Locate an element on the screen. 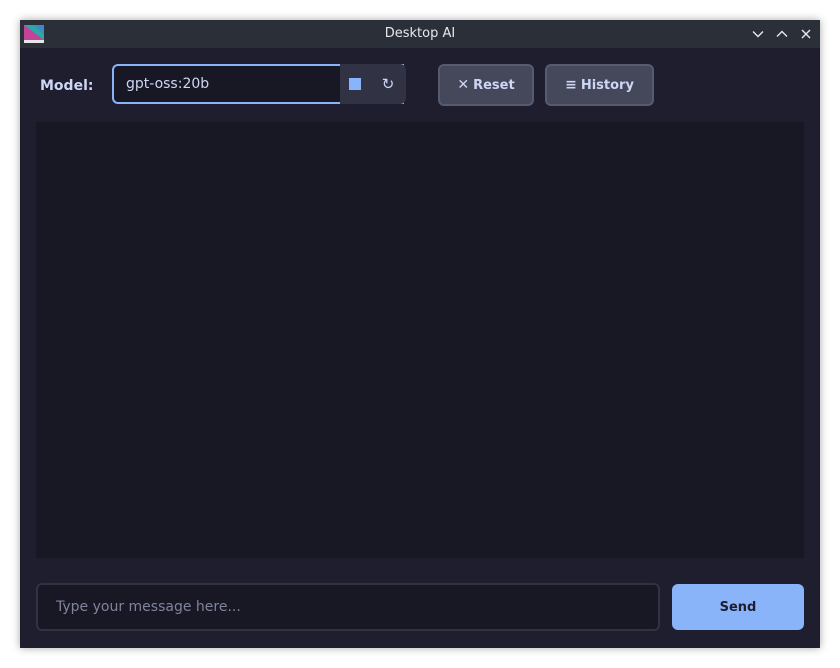 Image resolution: width=840 pixels, height=668 pixels. stop-square-icon is located at coordinates (355, 84).